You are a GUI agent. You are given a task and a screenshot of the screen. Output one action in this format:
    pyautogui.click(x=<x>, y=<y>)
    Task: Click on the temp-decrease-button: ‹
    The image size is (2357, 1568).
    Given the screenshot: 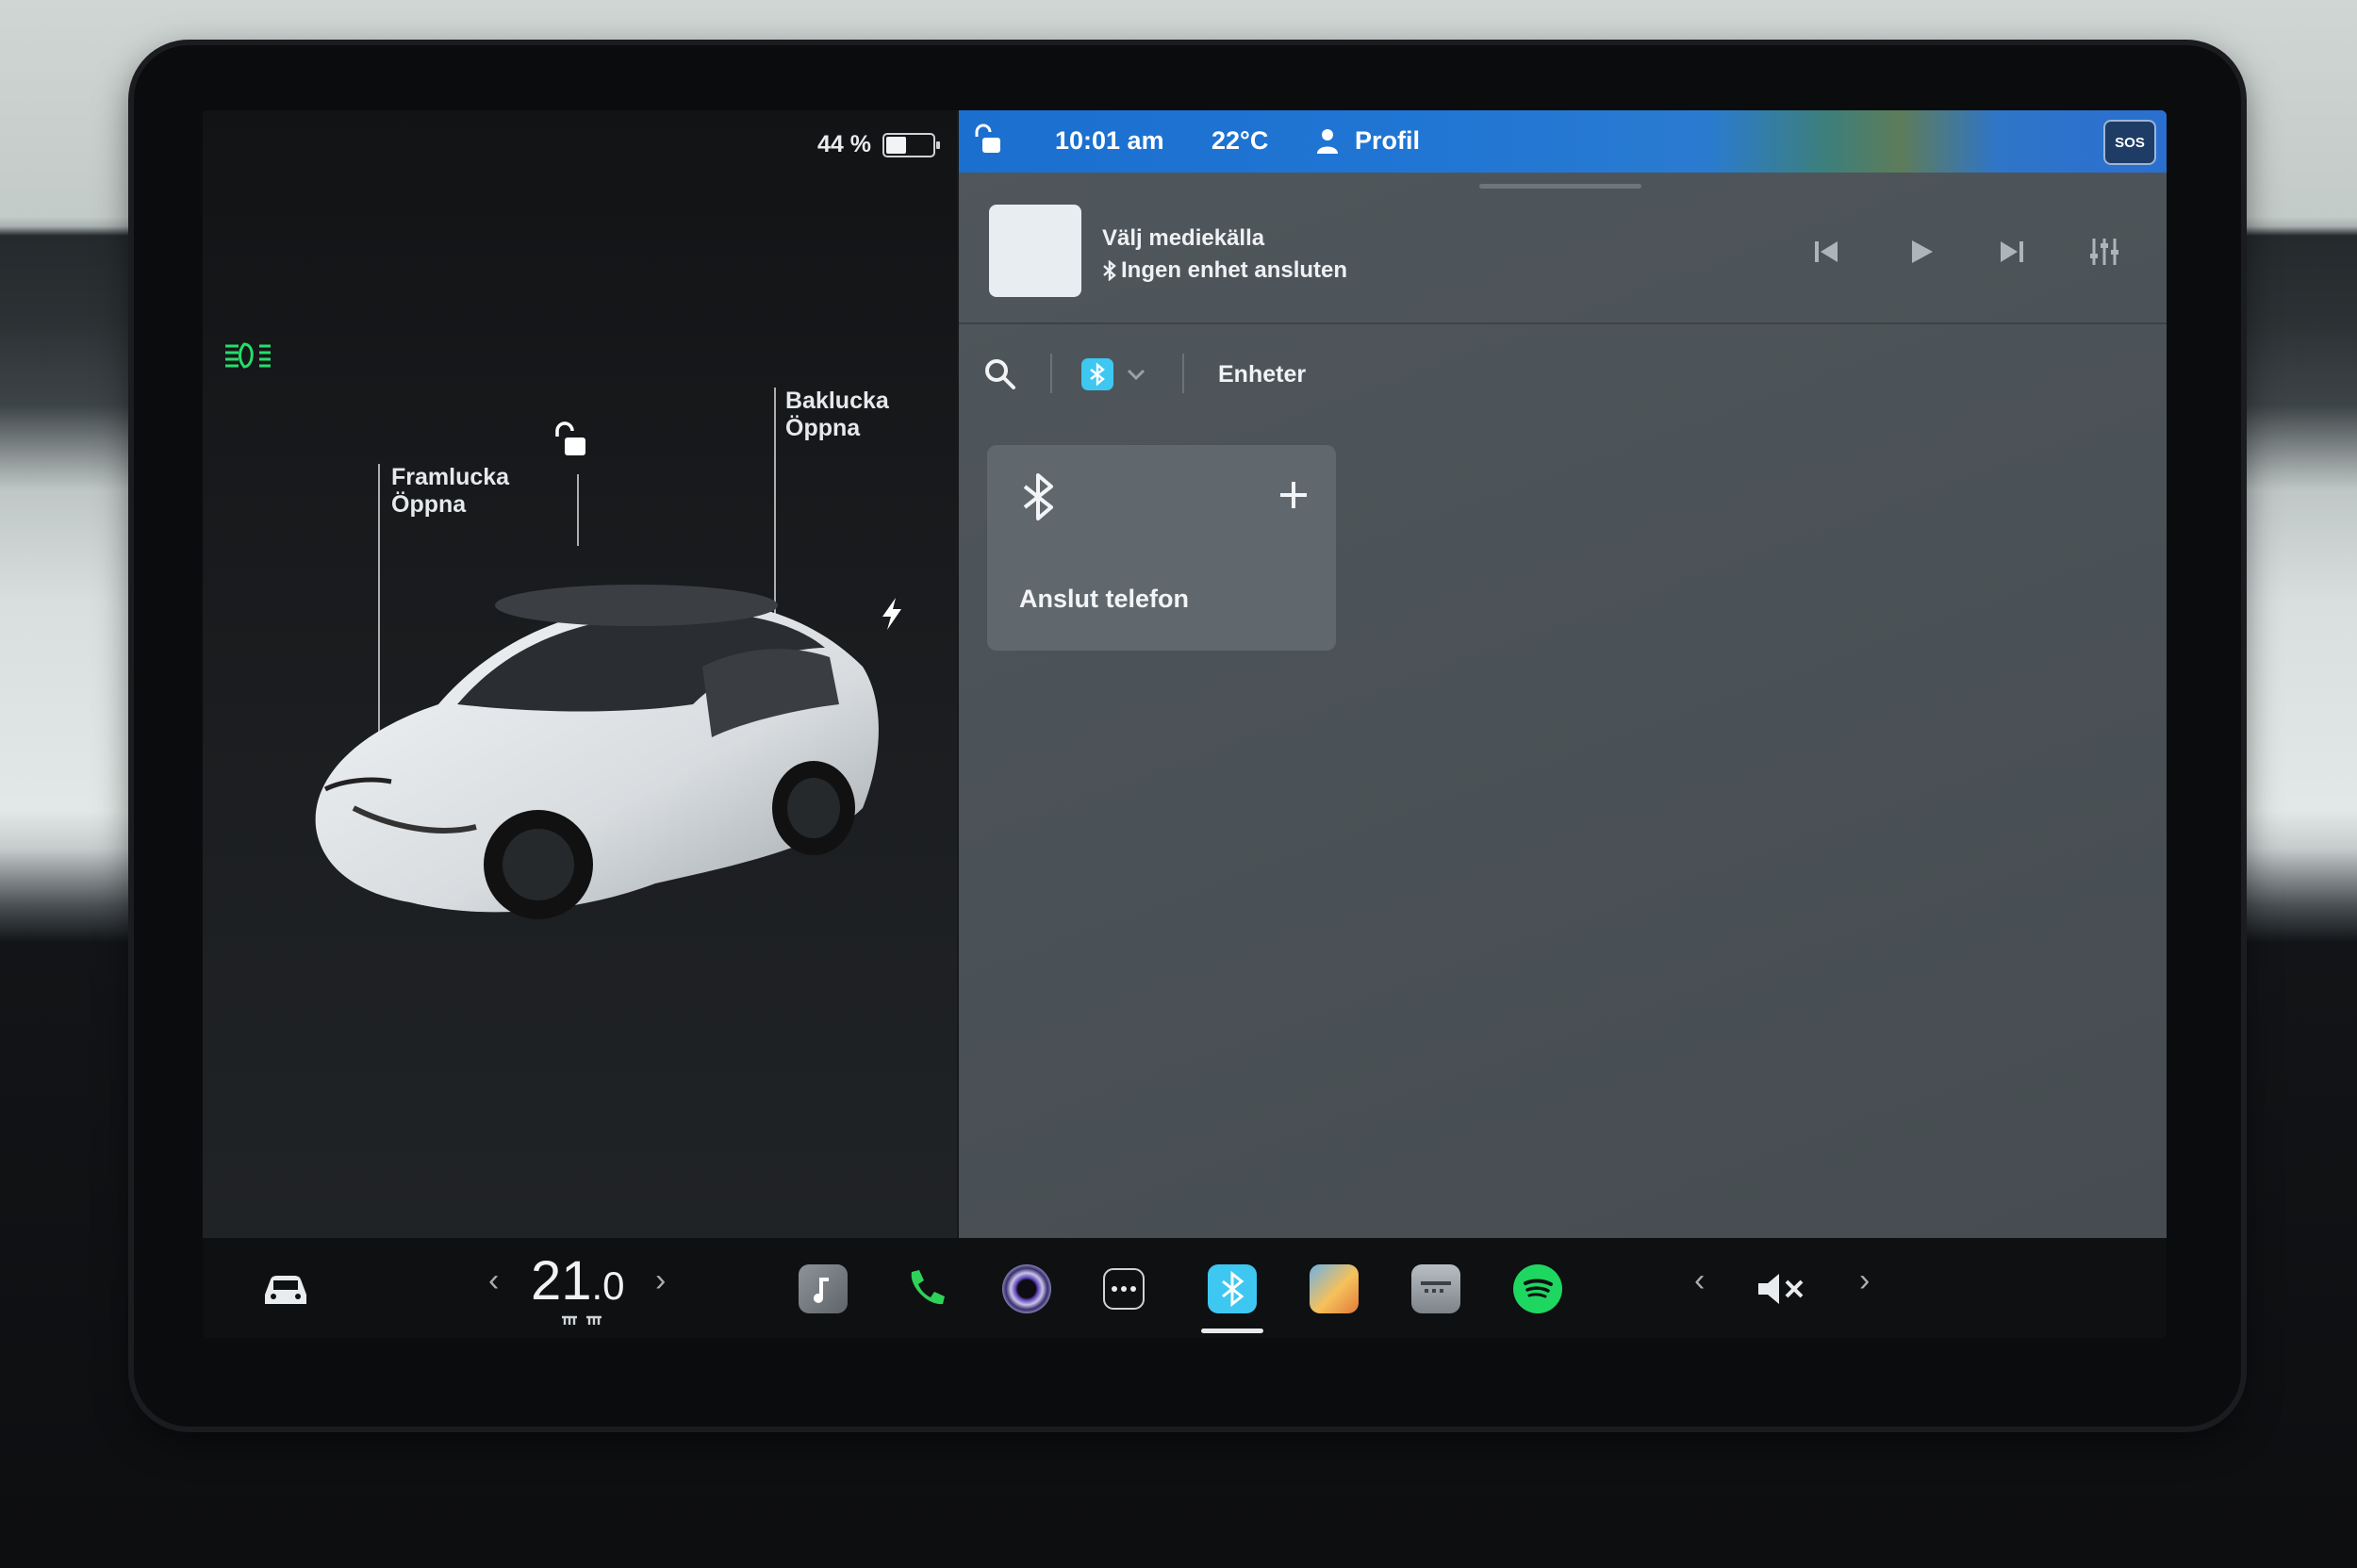 What is the action you would take?
    pyautogui.click(x=493, y=1281)
    